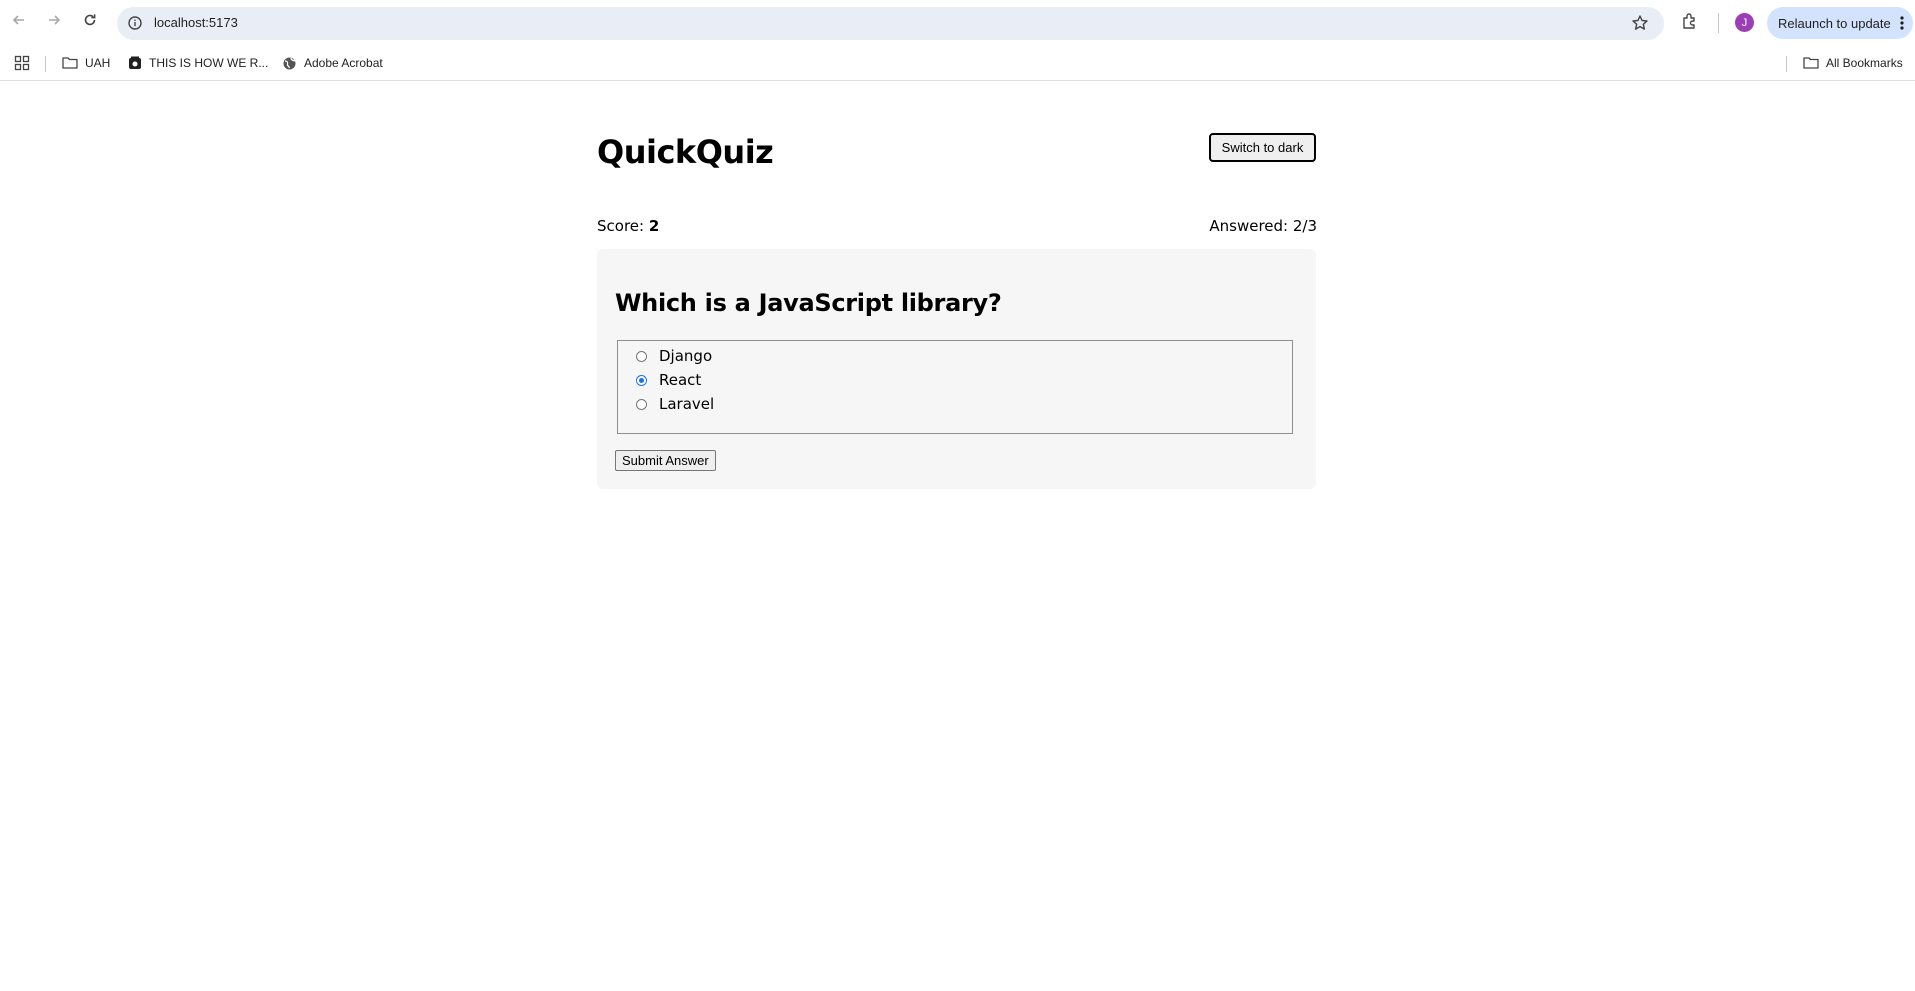 This screenshot has height=991, width=1915. I want to click on all-bookmarks-button: All Bookmarks, so click(1853, 63).